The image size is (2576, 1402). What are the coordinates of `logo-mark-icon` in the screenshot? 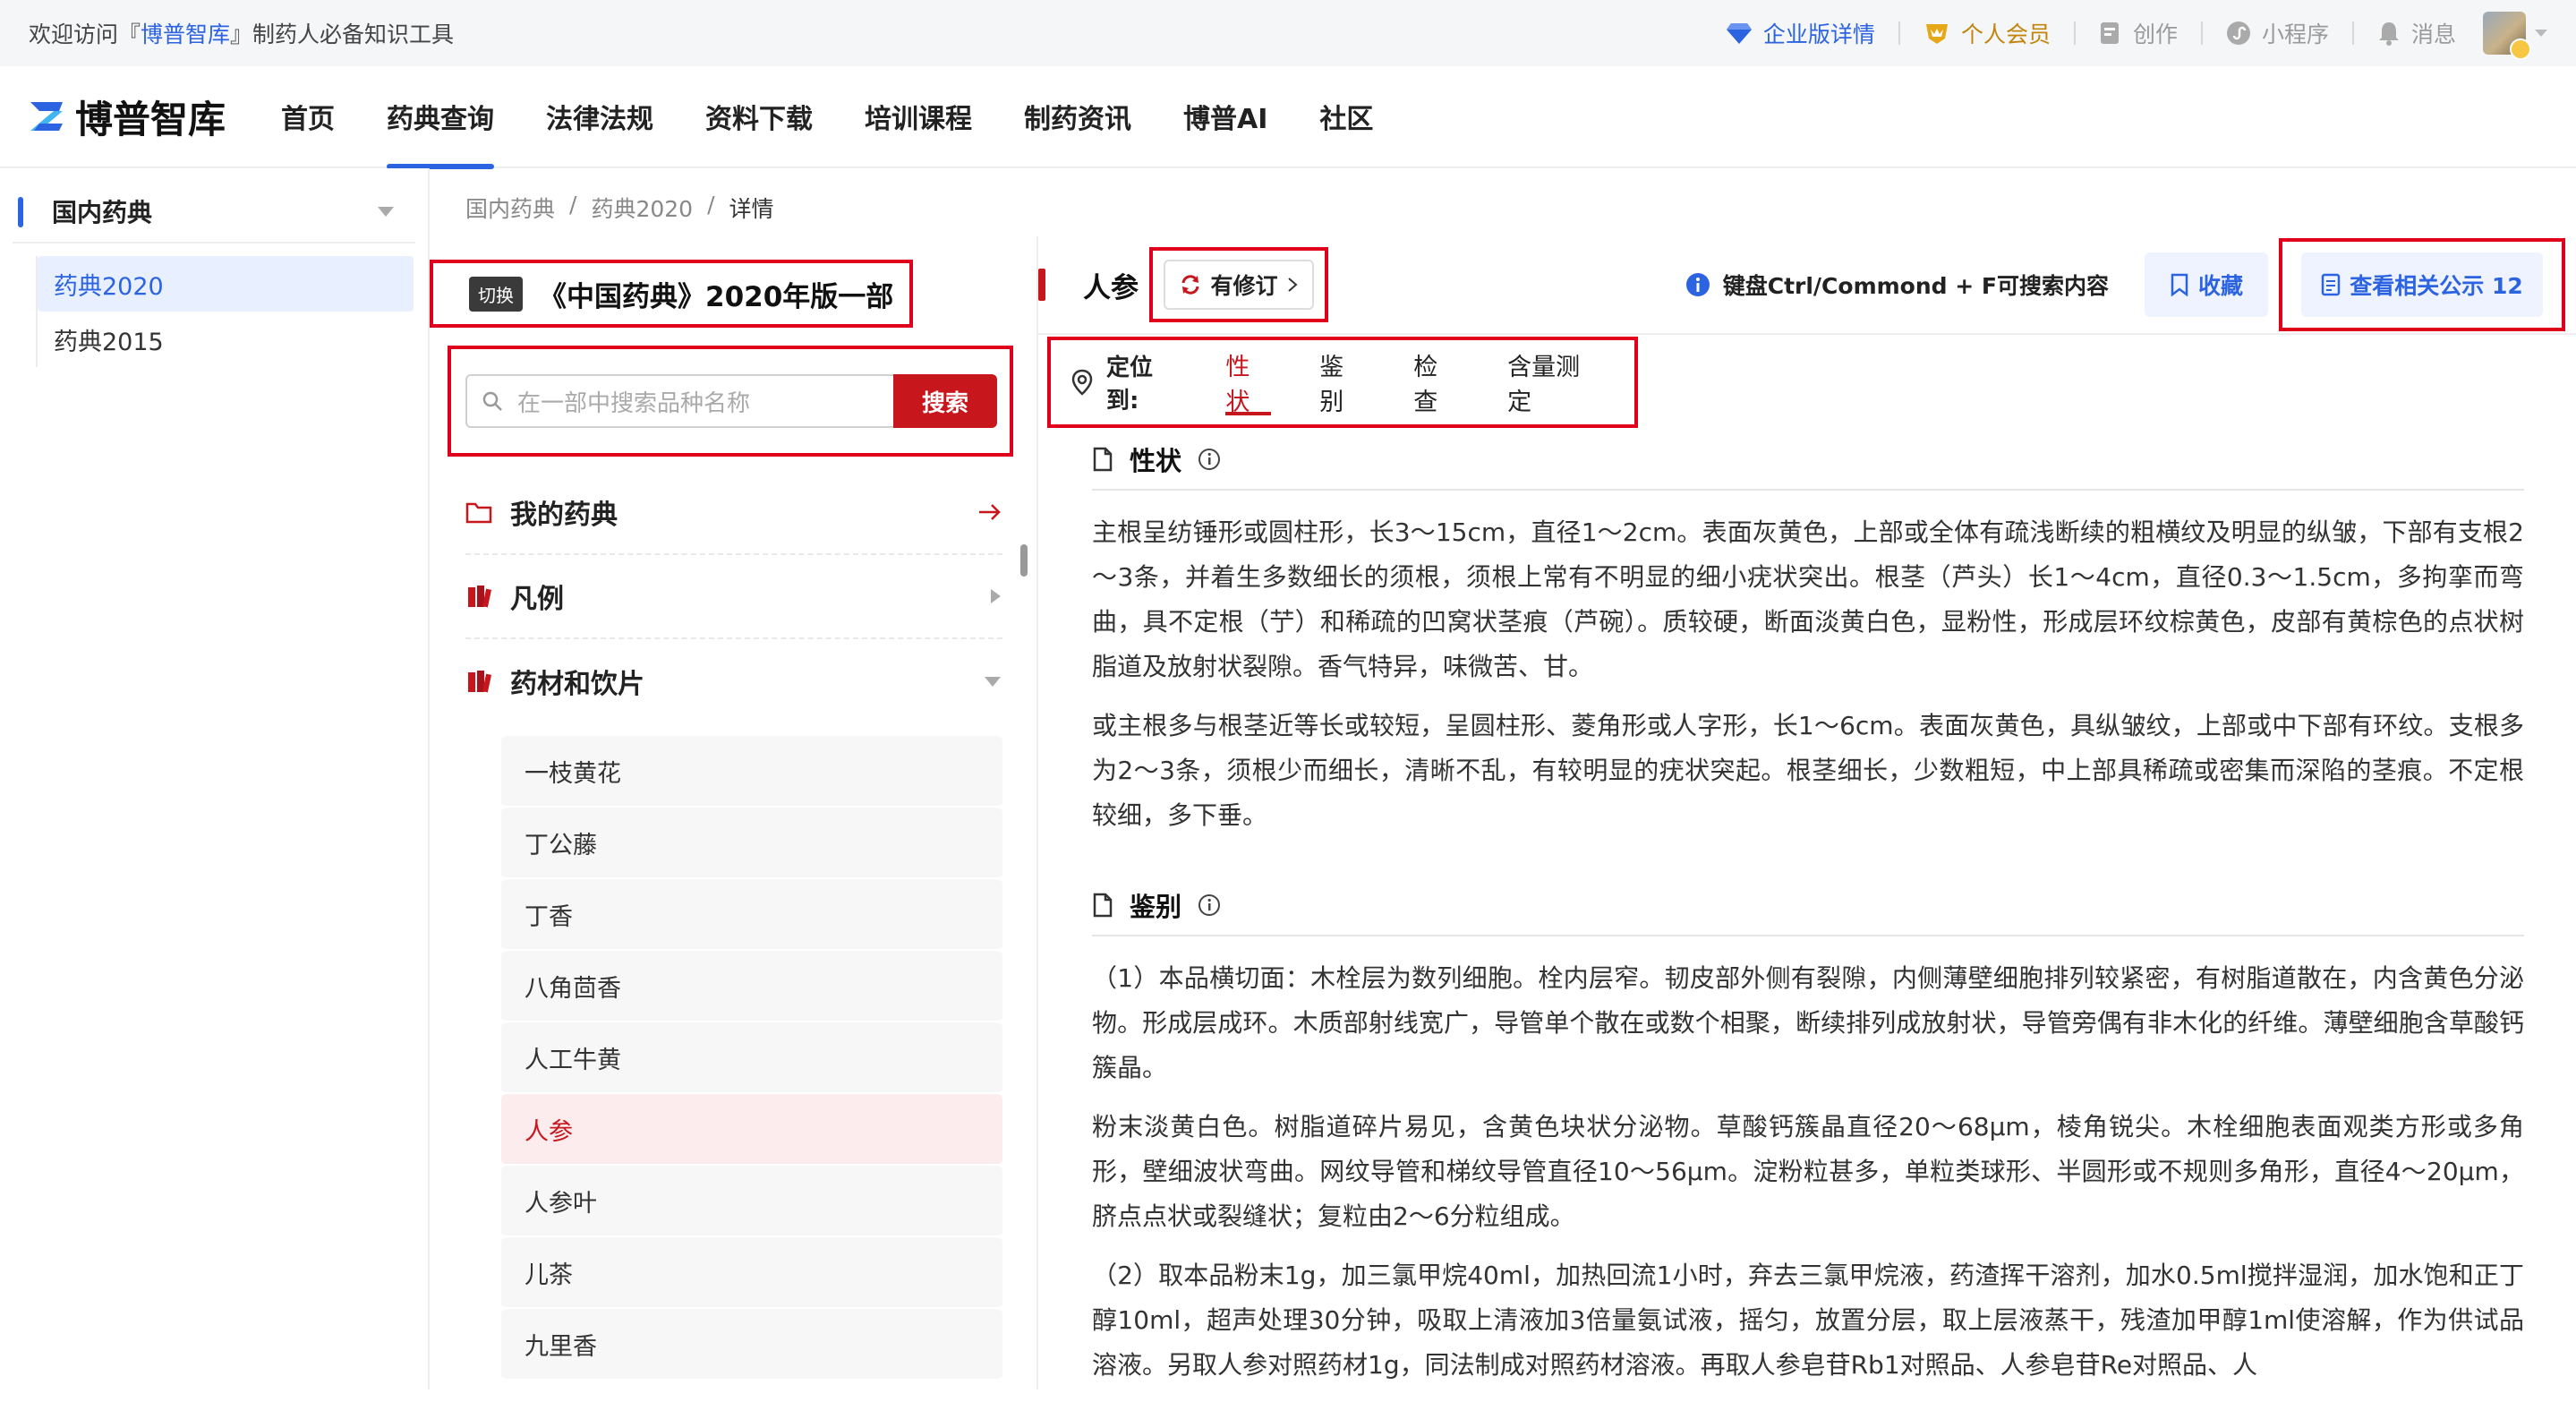 It's located at (46, 116).